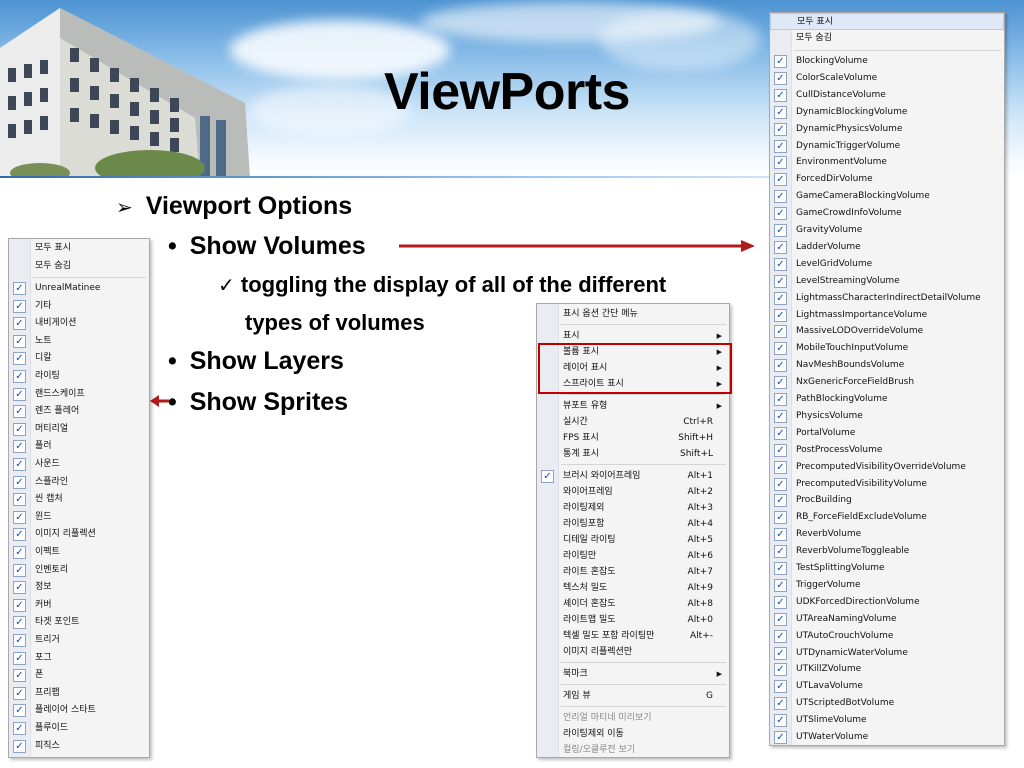 Image resolution: width=1024 pixels, height=768 pixels. What do you see at coordinates (887, 551) in the screenshot?
I see `volume-toggle-item: ✓ ReverbVolumeToggleable` at bounding box center [887, 551].